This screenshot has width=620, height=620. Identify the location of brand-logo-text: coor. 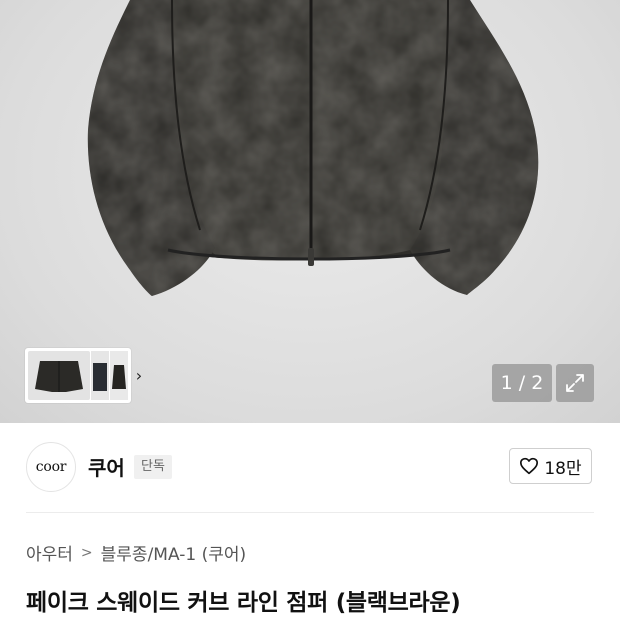
(51, 467).